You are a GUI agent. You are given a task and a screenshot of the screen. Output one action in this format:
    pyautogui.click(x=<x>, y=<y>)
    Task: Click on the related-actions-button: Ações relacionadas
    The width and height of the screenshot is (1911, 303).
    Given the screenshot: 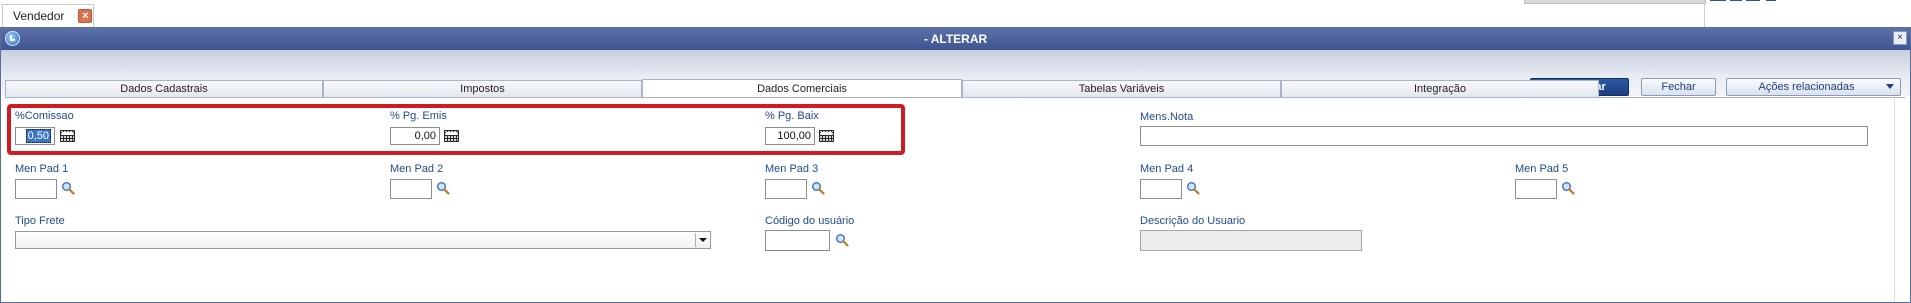 What is the action you would take?
    pyautogui.click(x=1813, y=87)
    